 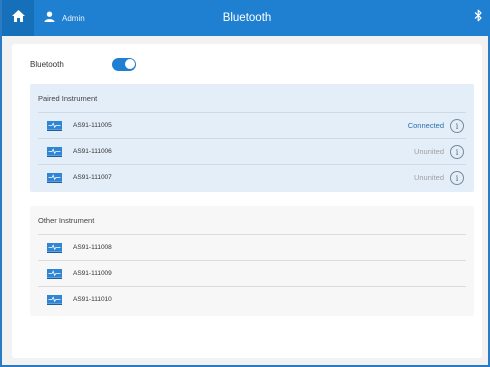 I want to click on instrument-name: AS91-111008, so click(x=92, y=247).